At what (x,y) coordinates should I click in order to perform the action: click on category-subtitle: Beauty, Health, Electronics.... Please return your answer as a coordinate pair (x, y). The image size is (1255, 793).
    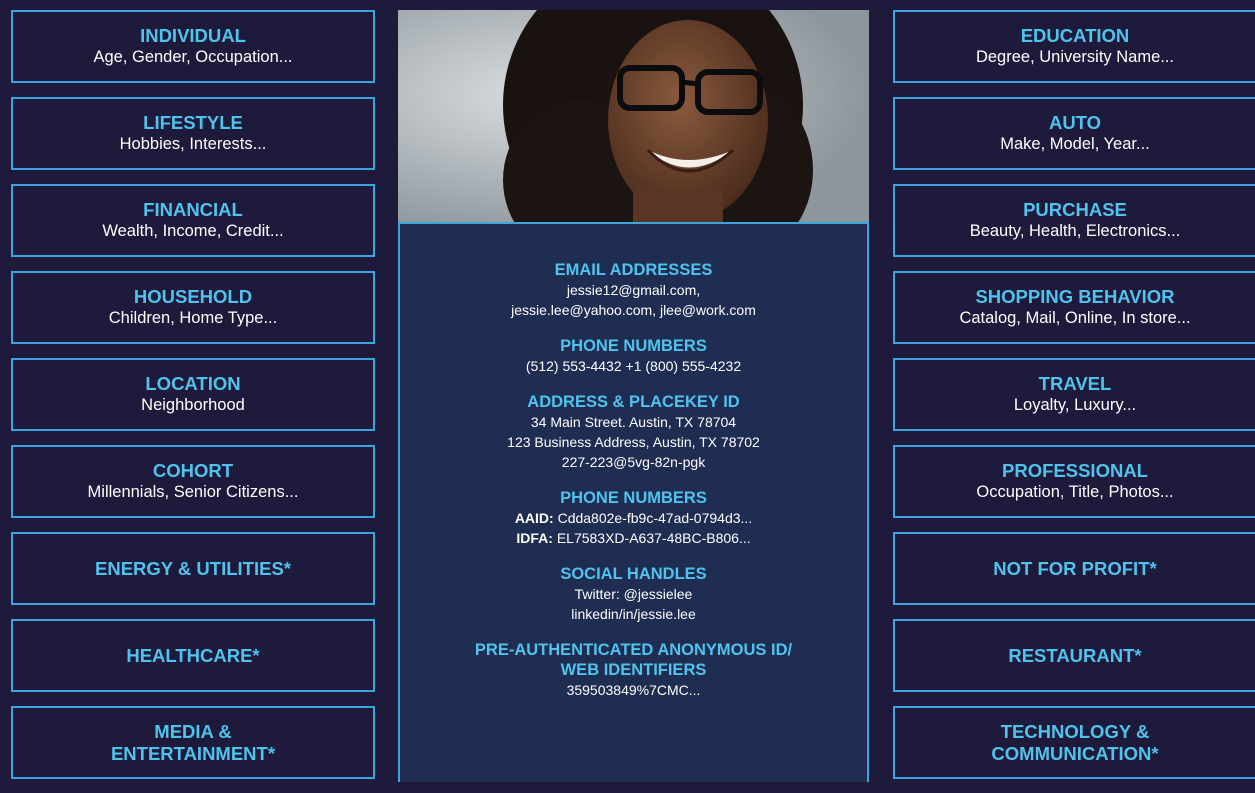
    Looking at the image, I should click on (1075, 231).